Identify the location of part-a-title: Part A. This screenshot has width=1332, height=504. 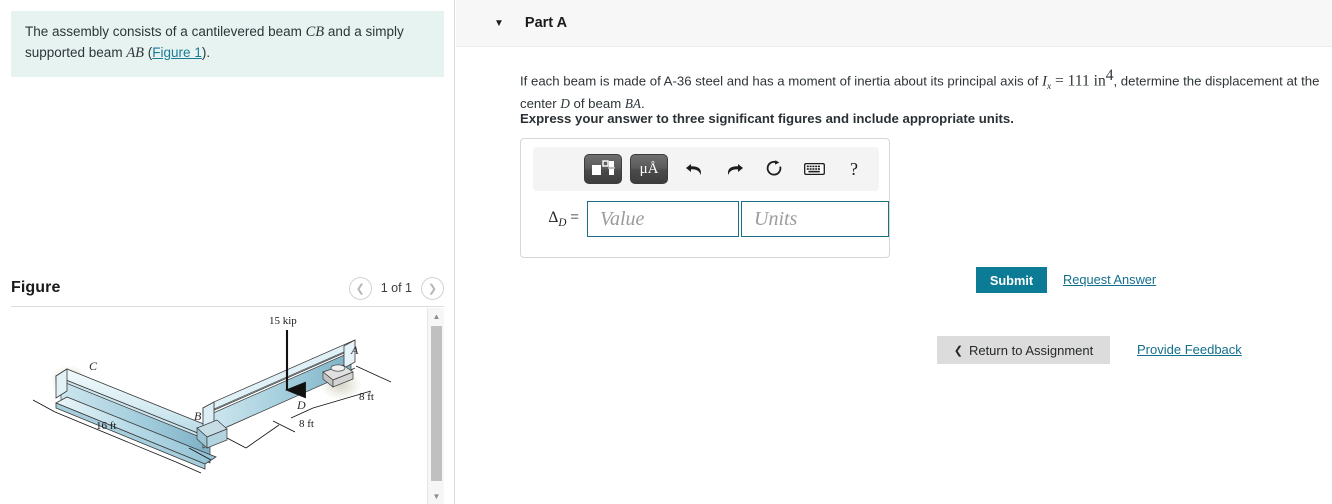
(546, 23).